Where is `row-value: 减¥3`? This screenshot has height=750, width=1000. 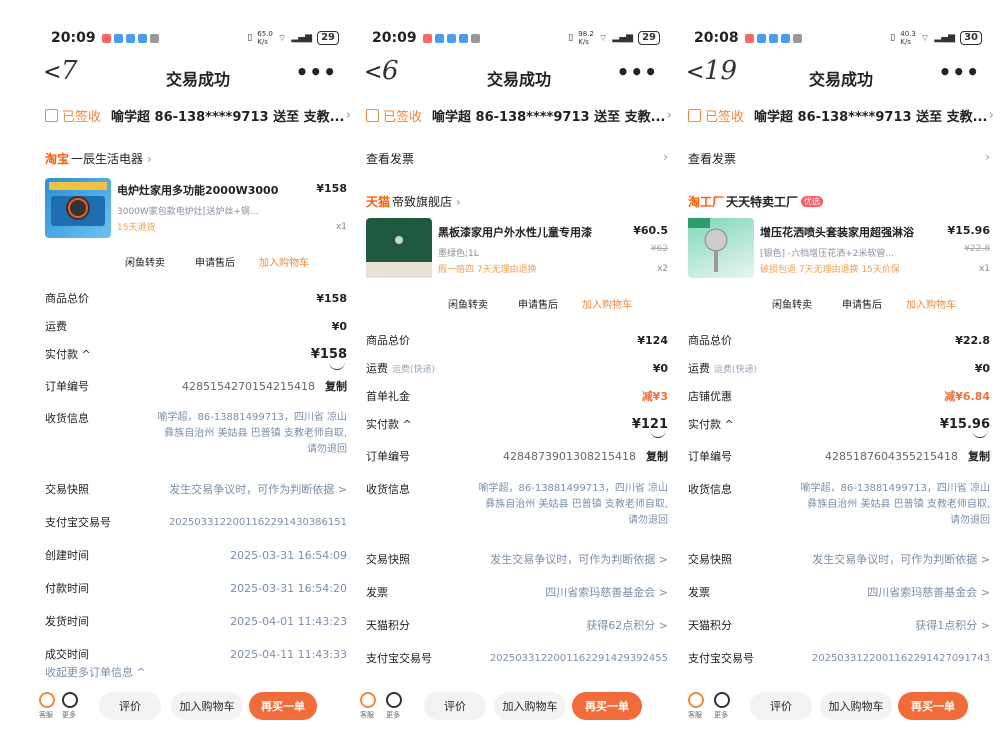
row-value: 减¥3 is located at coordinates (654, 396).